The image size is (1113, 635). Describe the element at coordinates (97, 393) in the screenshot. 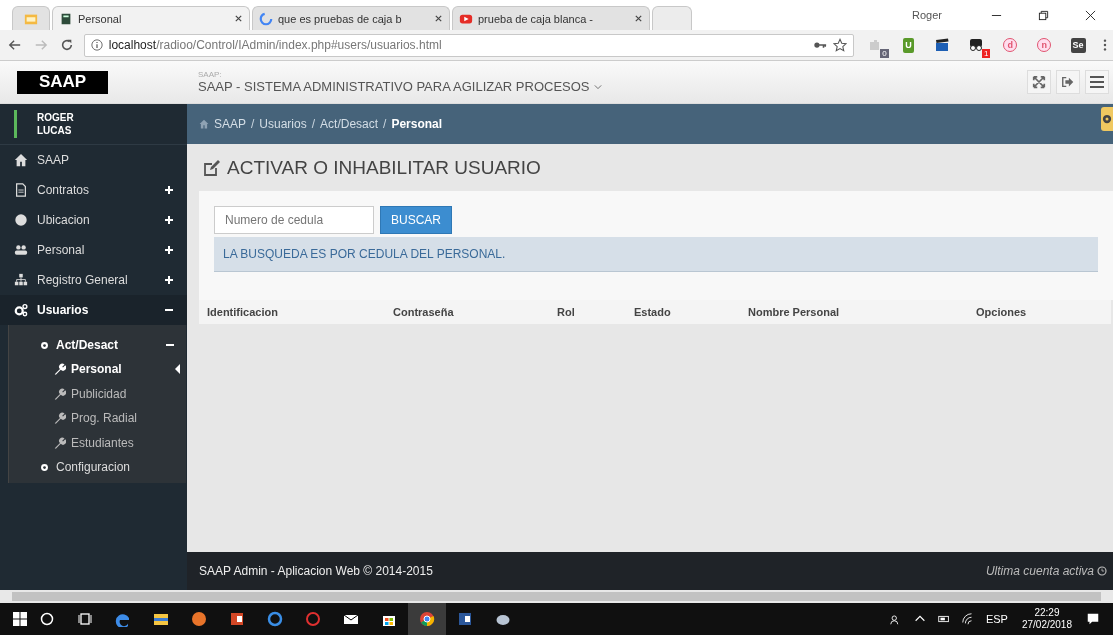

I see `sidebar-link: Publicidad` at that location.